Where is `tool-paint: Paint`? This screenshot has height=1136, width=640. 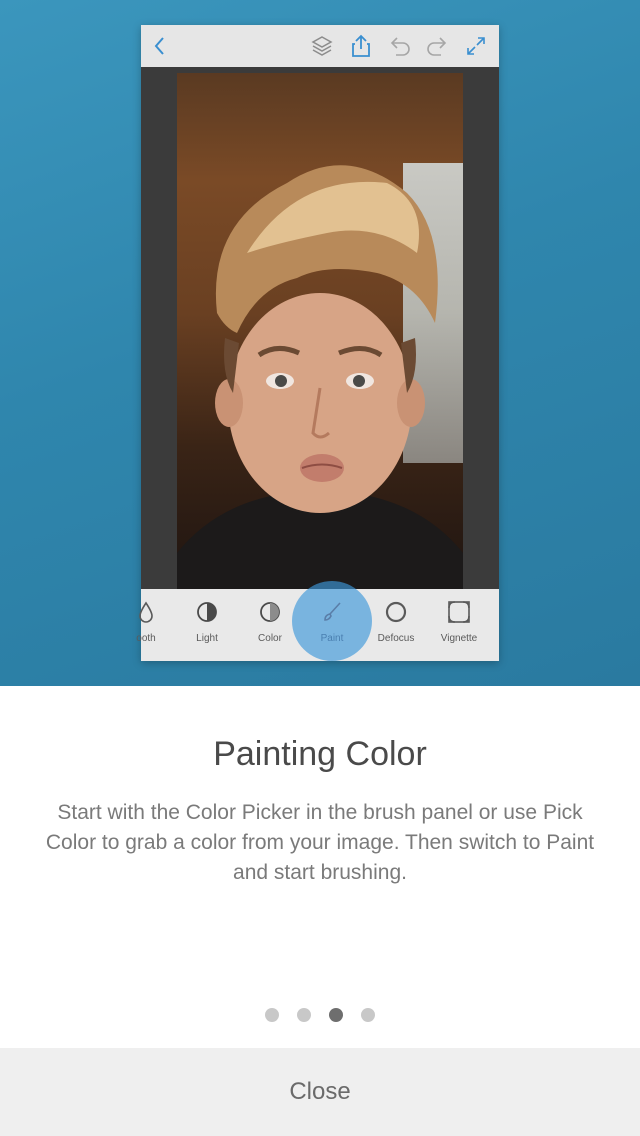 tool-paint: Paint is located at coordinates (332, 625).